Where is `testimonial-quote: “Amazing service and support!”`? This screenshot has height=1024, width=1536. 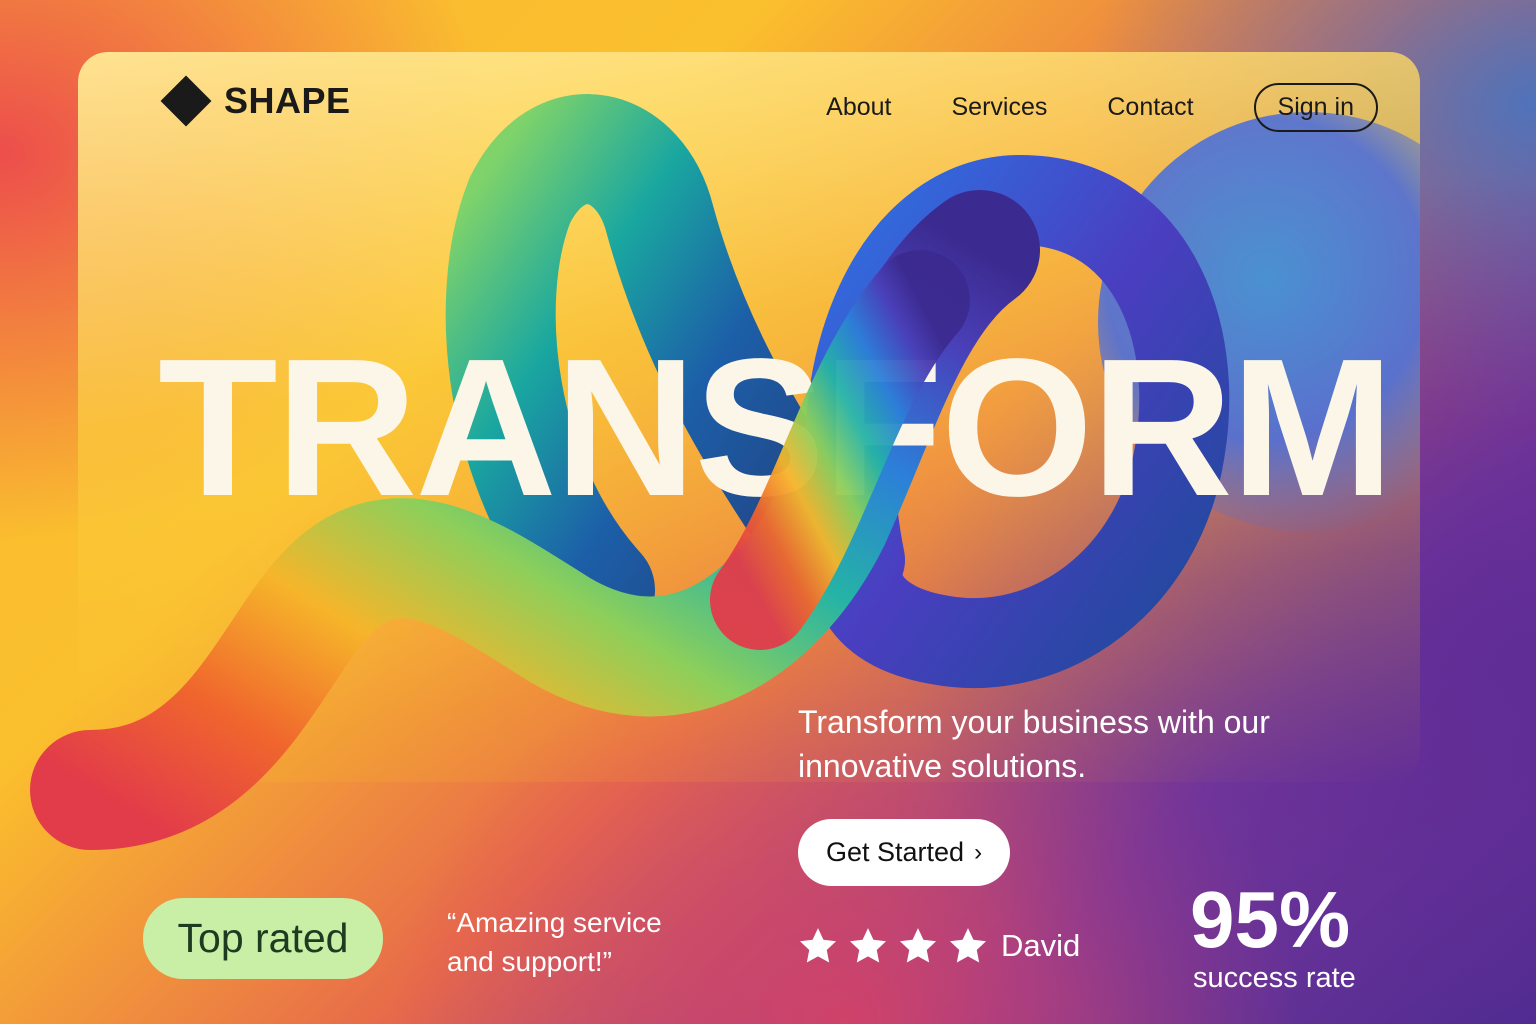 testimonial-quote: “Amazing service and support!” is located at coordinates (554, 942).